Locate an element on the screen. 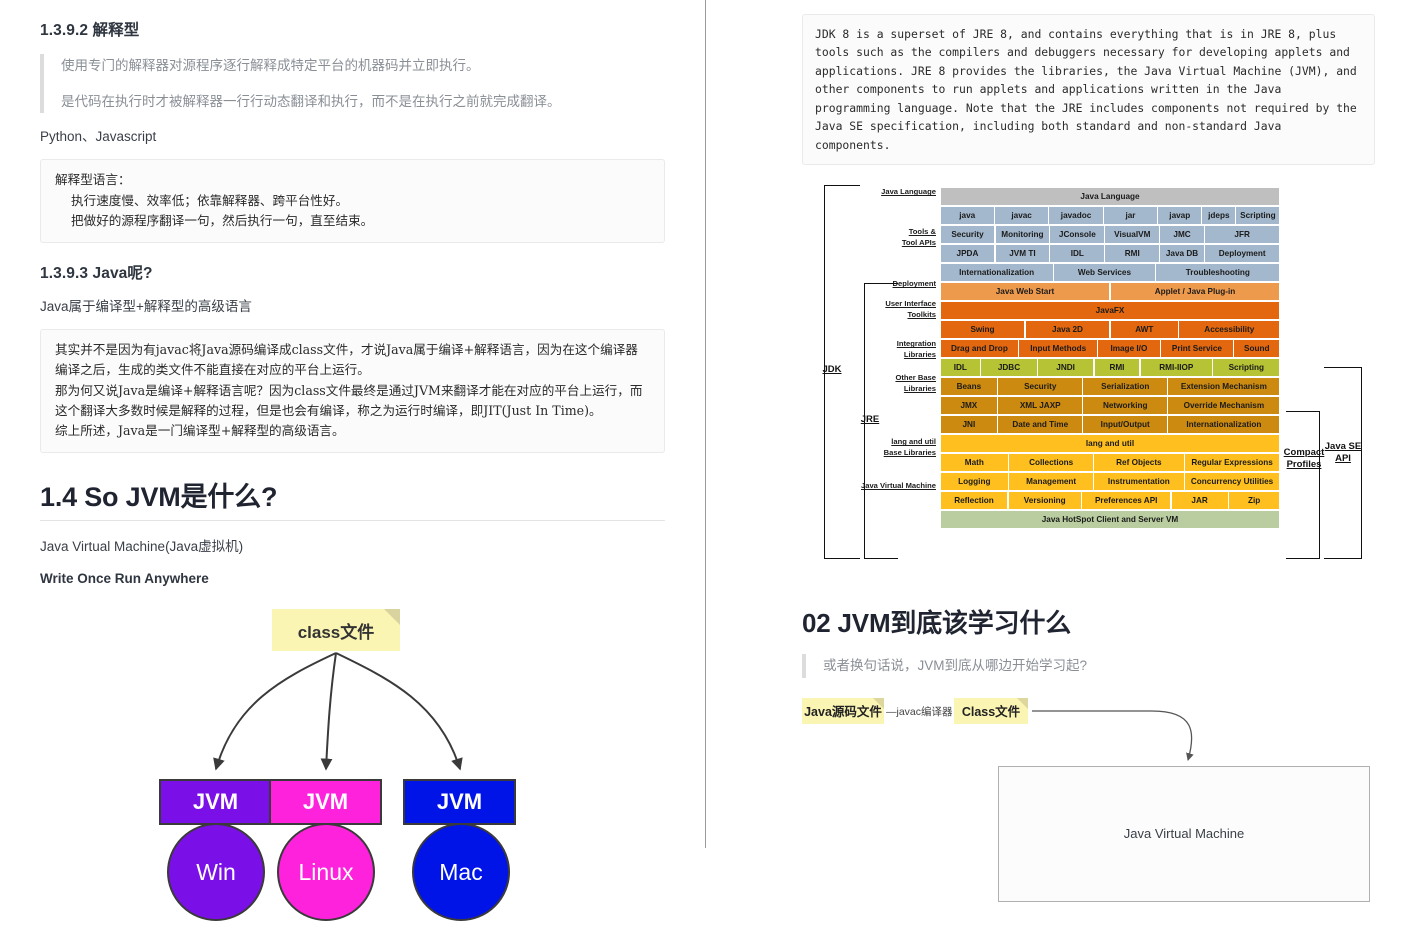 This screenshot has width=1405, height=929. jdk-cell: JFR is located at coordinates (1242, 235).